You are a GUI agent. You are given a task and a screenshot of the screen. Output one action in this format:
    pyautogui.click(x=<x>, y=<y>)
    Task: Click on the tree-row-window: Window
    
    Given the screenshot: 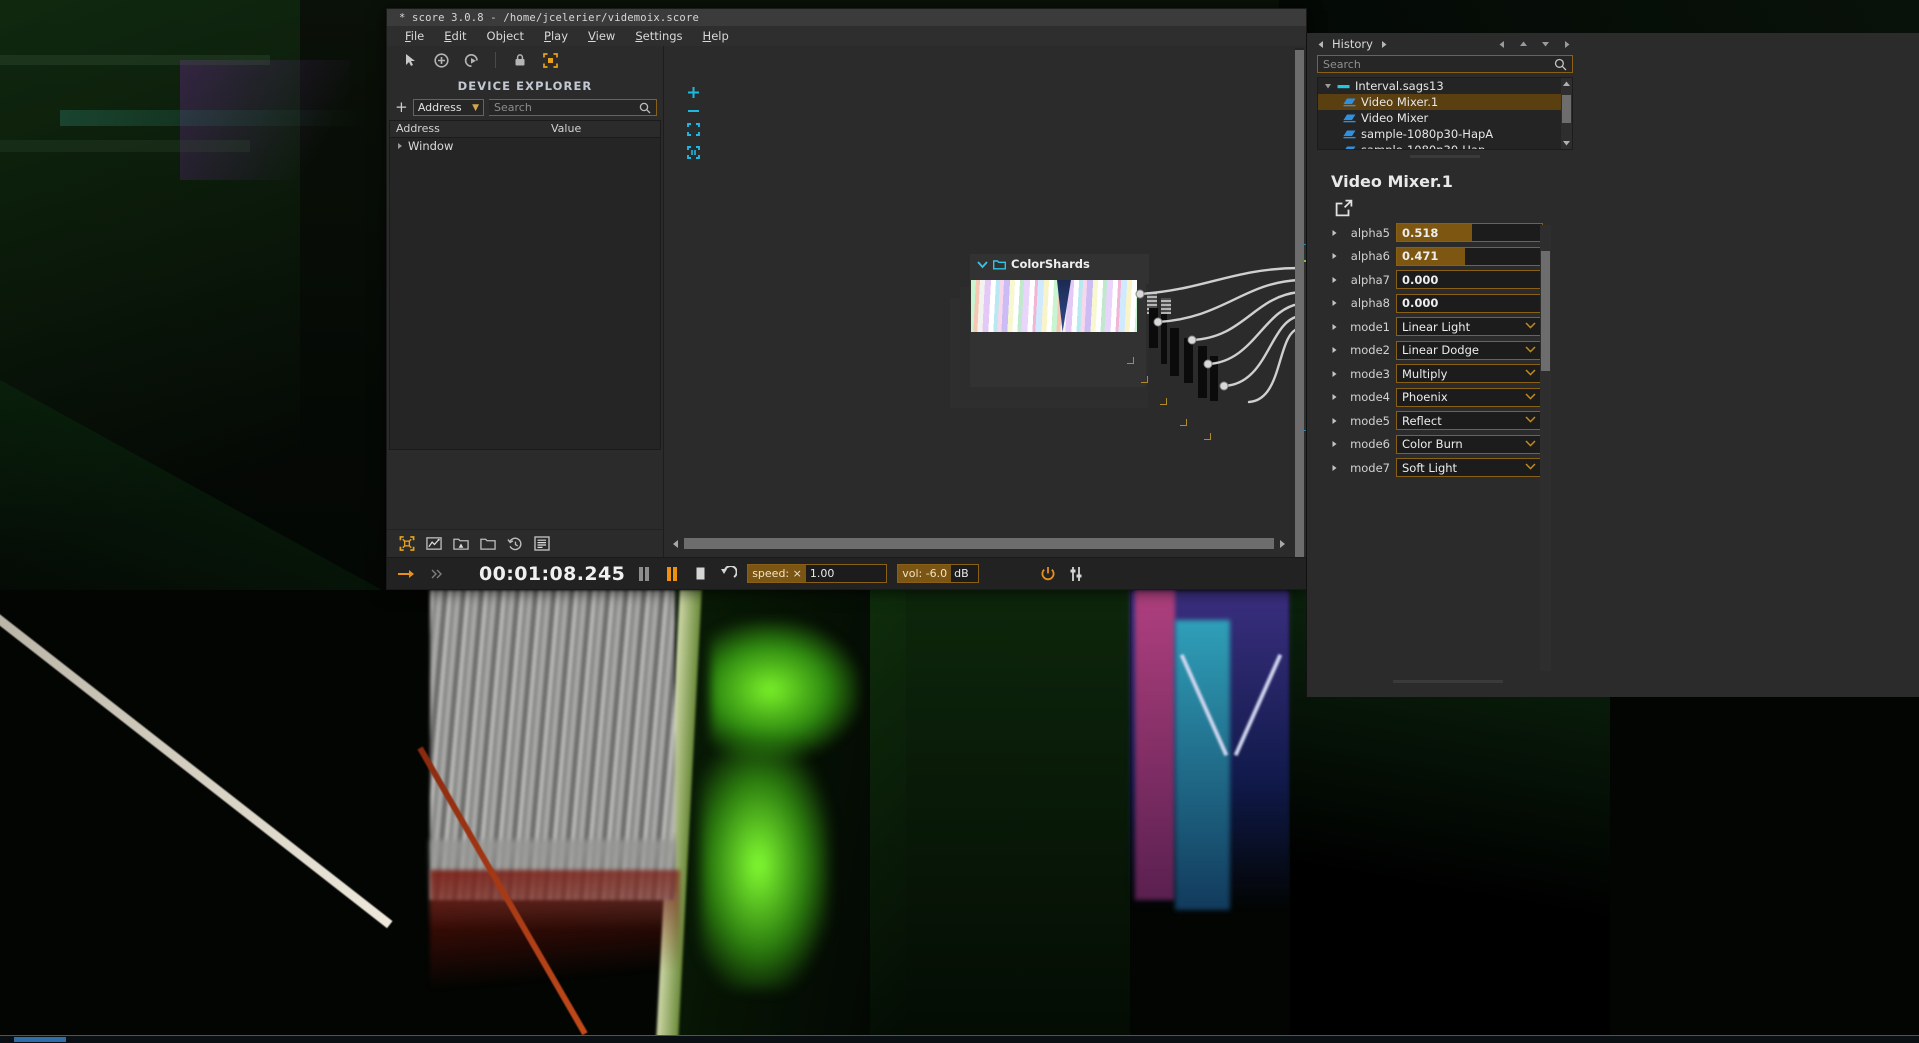 What is the action you would take?
    pyautogui.click(x=525, y=145)
    